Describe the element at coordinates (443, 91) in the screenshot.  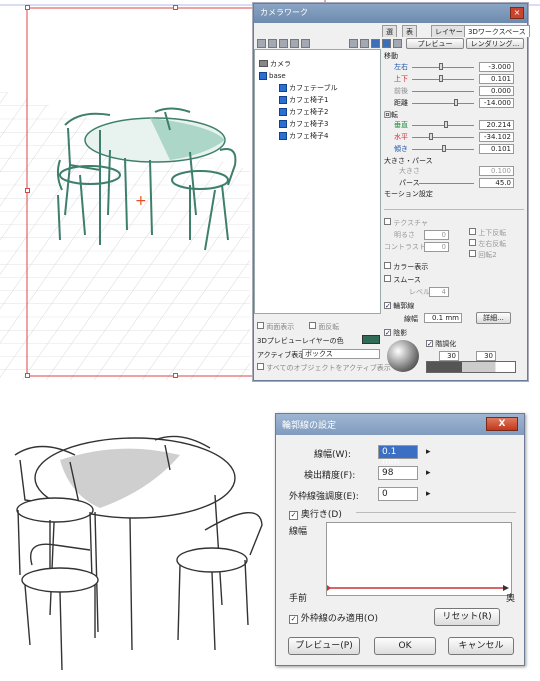
I see `move-fb-slider` at that location.